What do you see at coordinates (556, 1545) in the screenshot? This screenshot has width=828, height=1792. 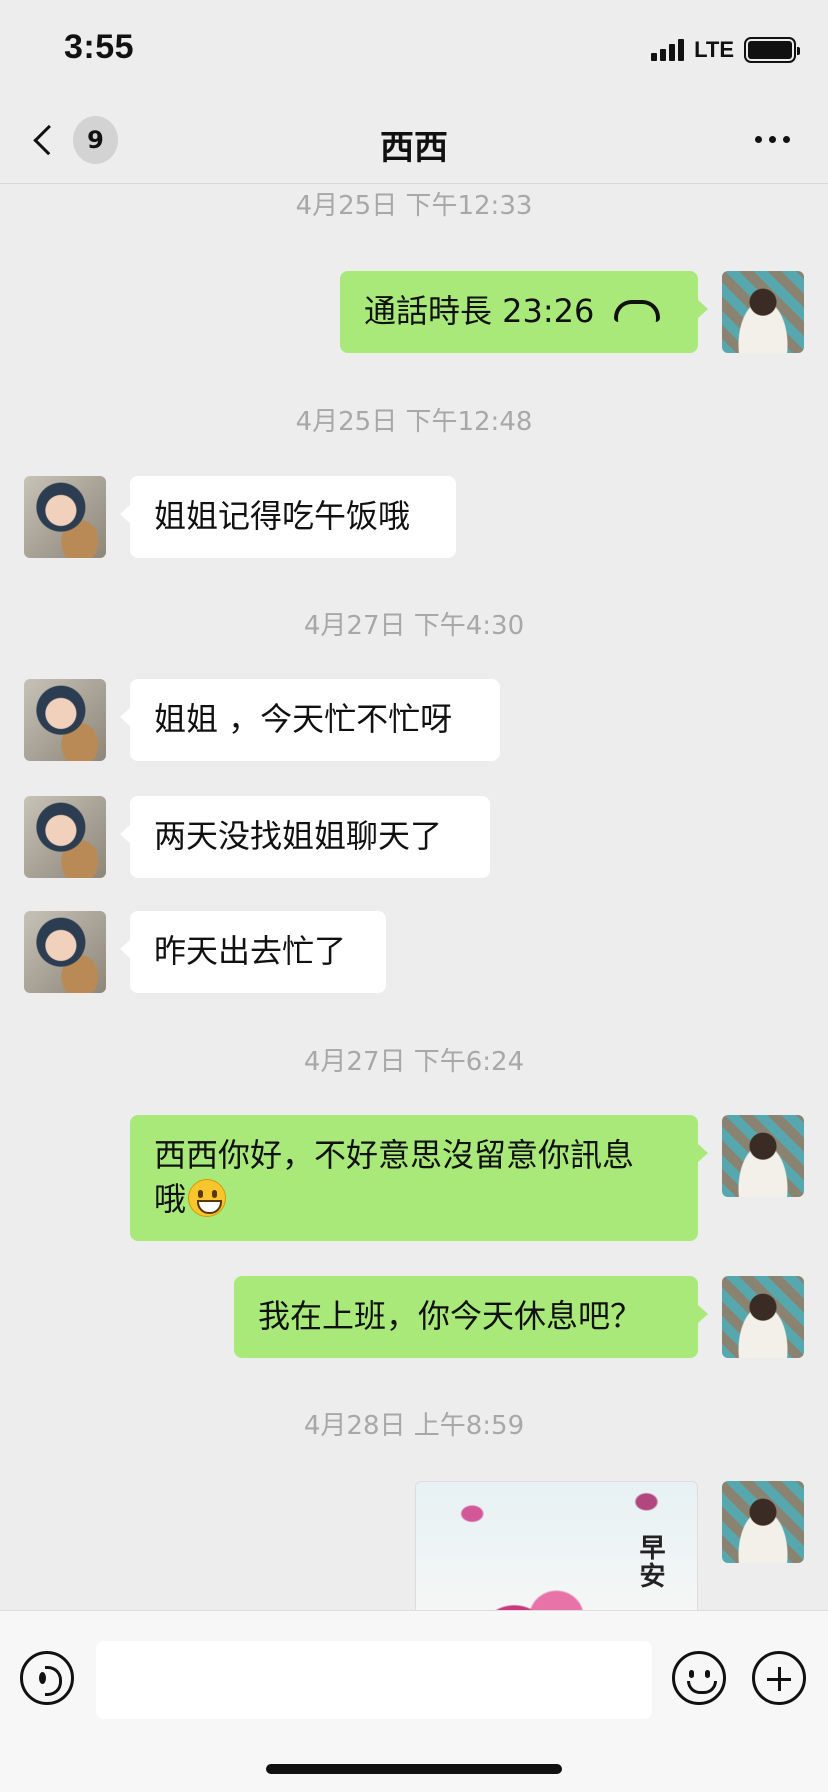 I see `image-message: 早安` at bounding box center [556, 1545].